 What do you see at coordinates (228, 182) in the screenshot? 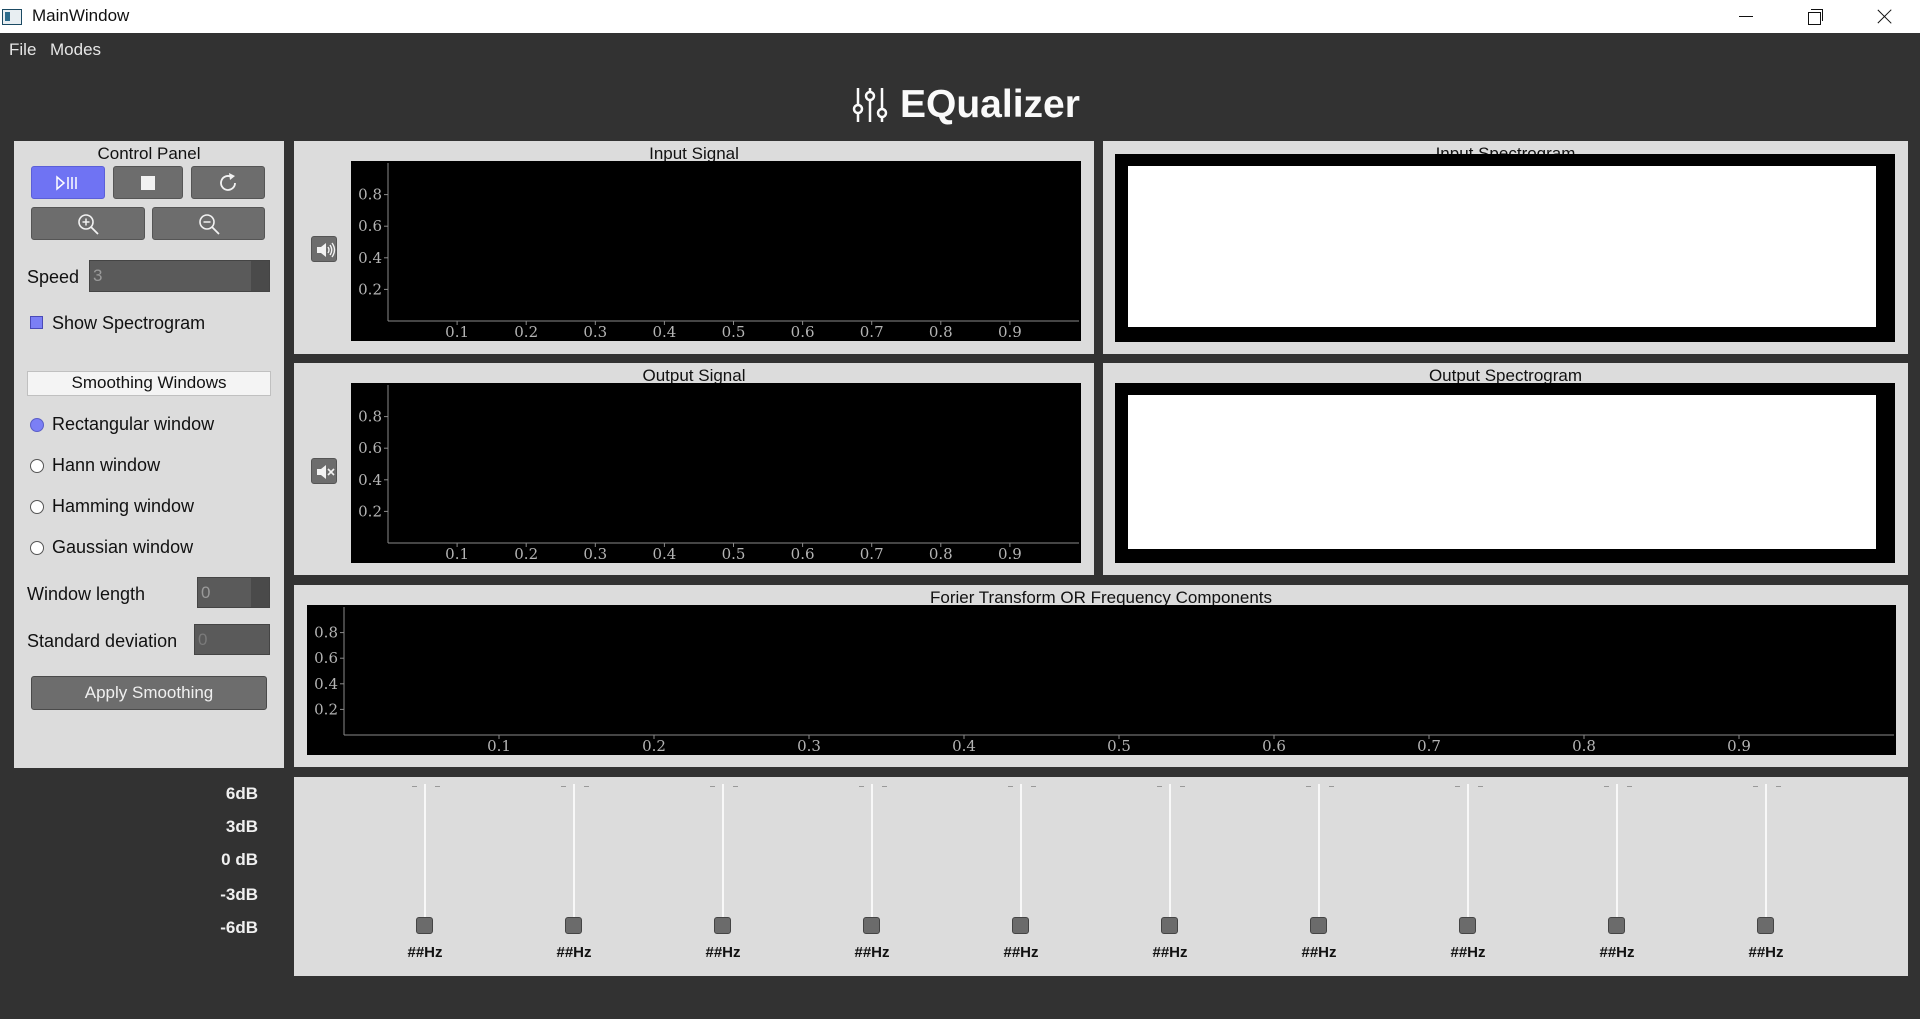
I see `reset-button` at bounding box center [228, 182].